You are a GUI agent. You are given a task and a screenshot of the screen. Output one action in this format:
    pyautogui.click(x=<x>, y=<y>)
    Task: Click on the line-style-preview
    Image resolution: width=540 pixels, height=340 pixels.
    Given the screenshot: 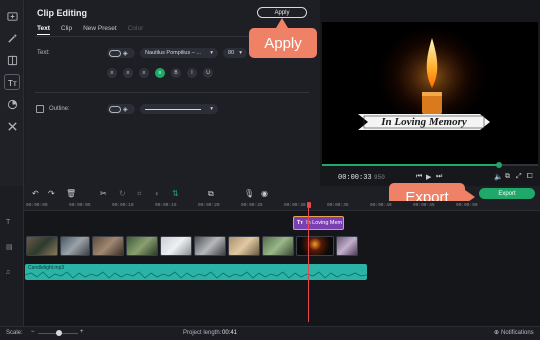 What is the action you would take?
    pyautogui.click(x=173, y=109)
    